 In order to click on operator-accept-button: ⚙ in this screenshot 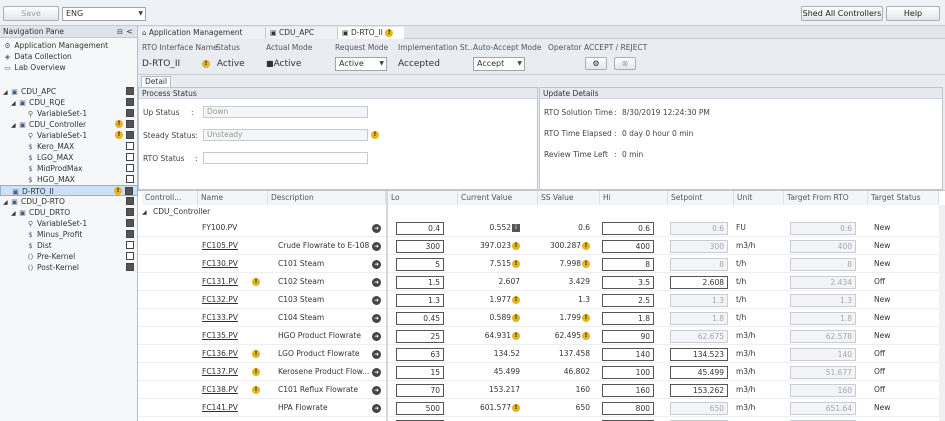, I will do `click(596, 63)`.